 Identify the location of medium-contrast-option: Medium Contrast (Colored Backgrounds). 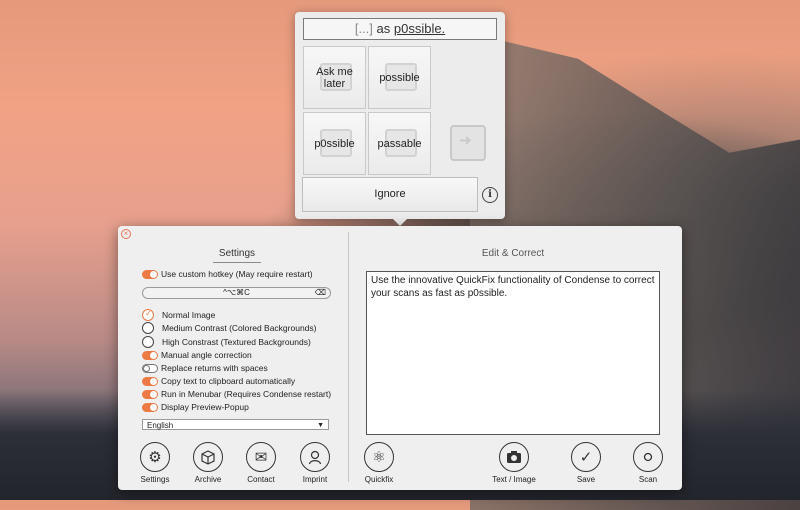
(229, 328).